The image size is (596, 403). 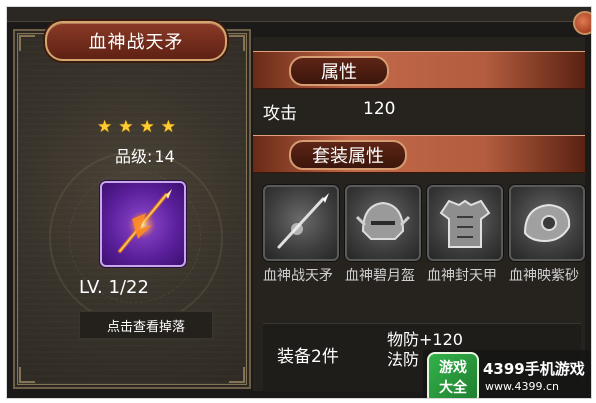 What do you see at coordinates (280, 114) in the screenshot?
I see `stat-name: 攻击` at bounding box center [280, 114].